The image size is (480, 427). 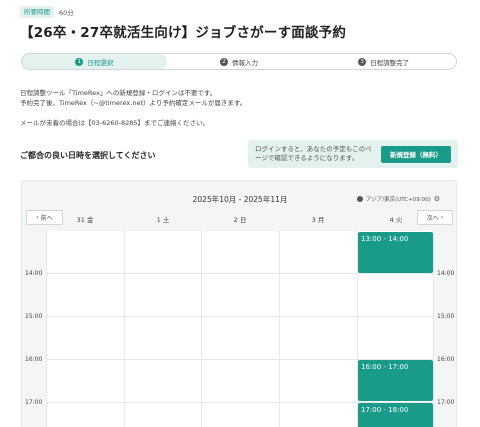 I want to click on time-slot-1300: 13:00 - 14:00, so click(x=395, y=252).